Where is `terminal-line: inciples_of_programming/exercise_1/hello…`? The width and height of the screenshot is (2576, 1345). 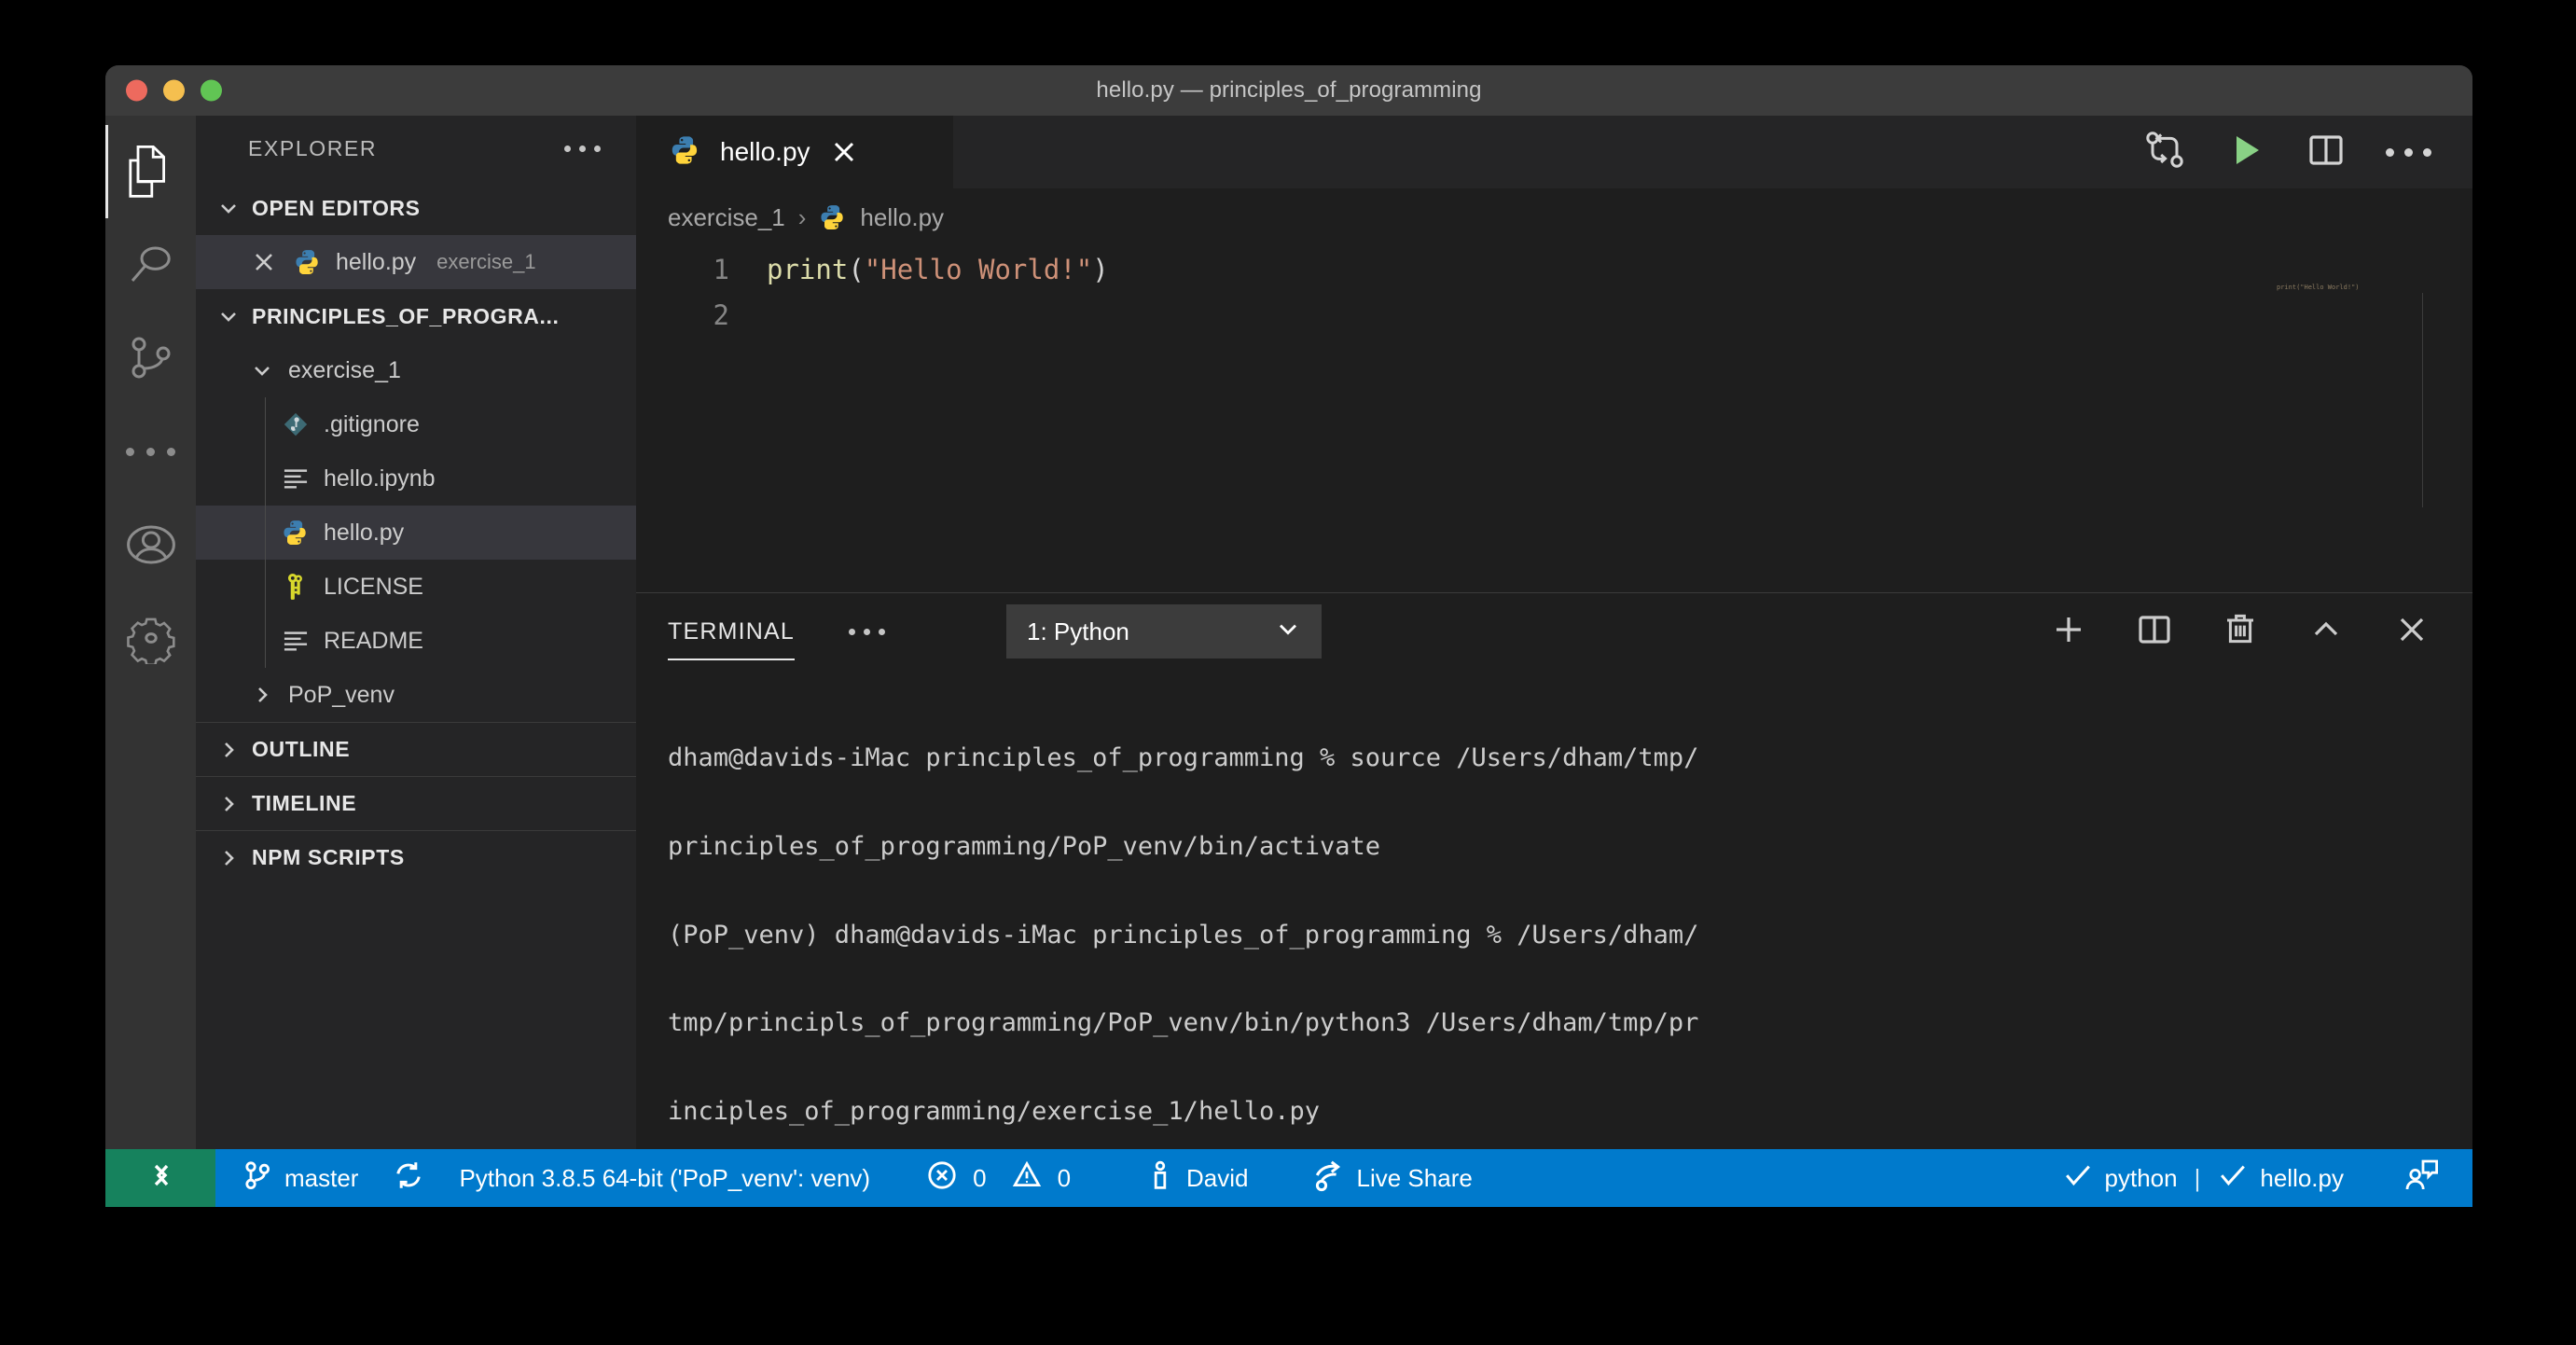 terminal-line: inciples_of_programming/exercise_1/hello… is located at coordinates (994, 1112).